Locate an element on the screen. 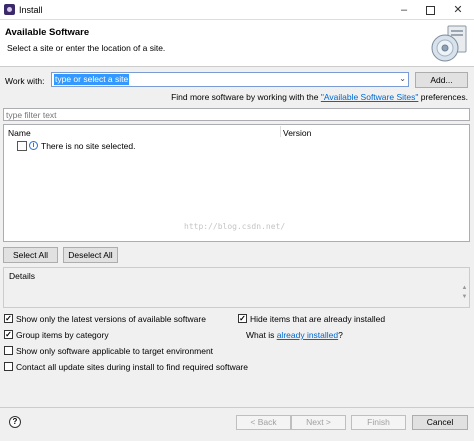  minimize-button: – is located at coordinates (404, 10).